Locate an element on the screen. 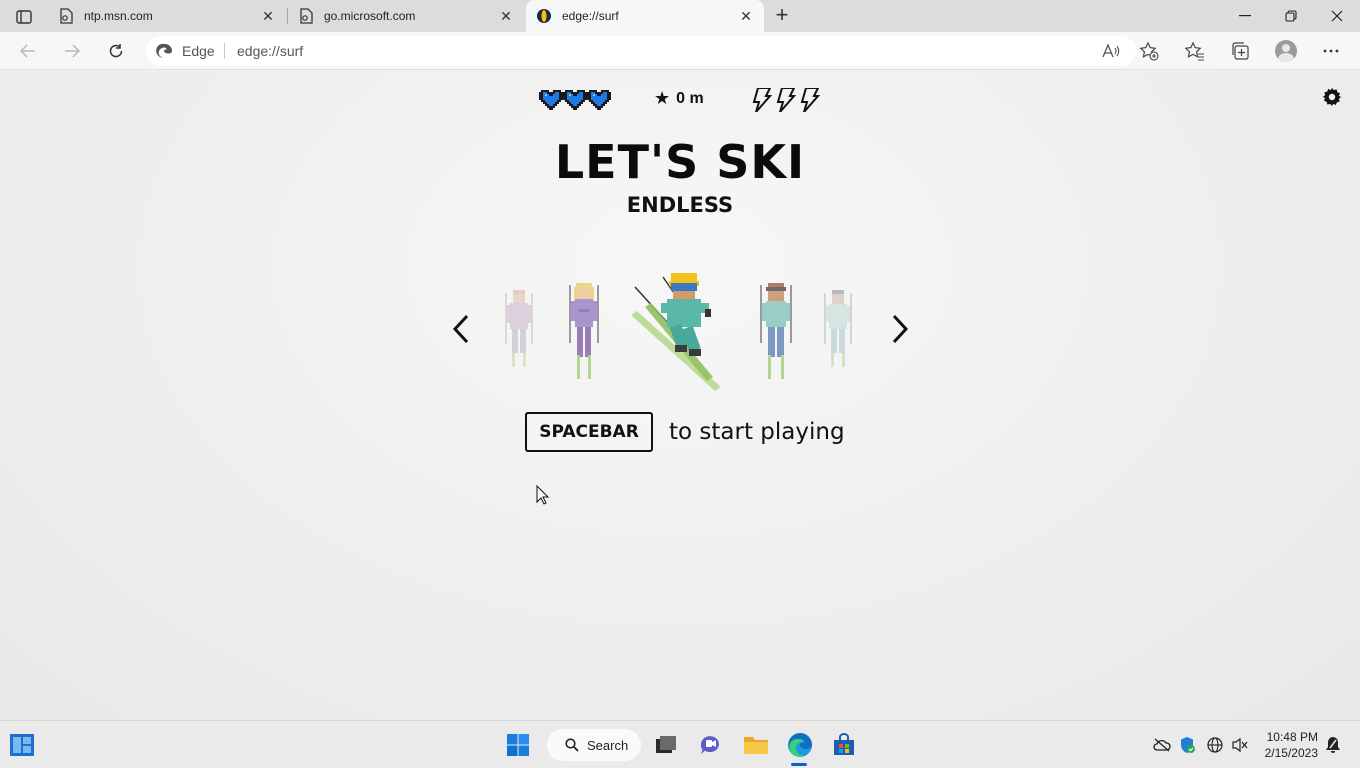  character-skier-blonde is located at coordinates (584, 331).